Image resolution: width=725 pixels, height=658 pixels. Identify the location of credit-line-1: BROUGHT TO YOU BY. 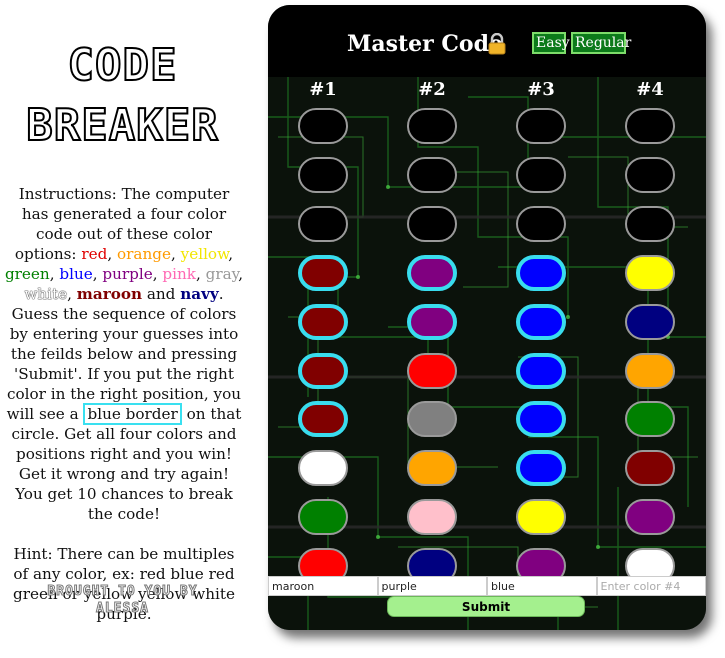
(122, 592).